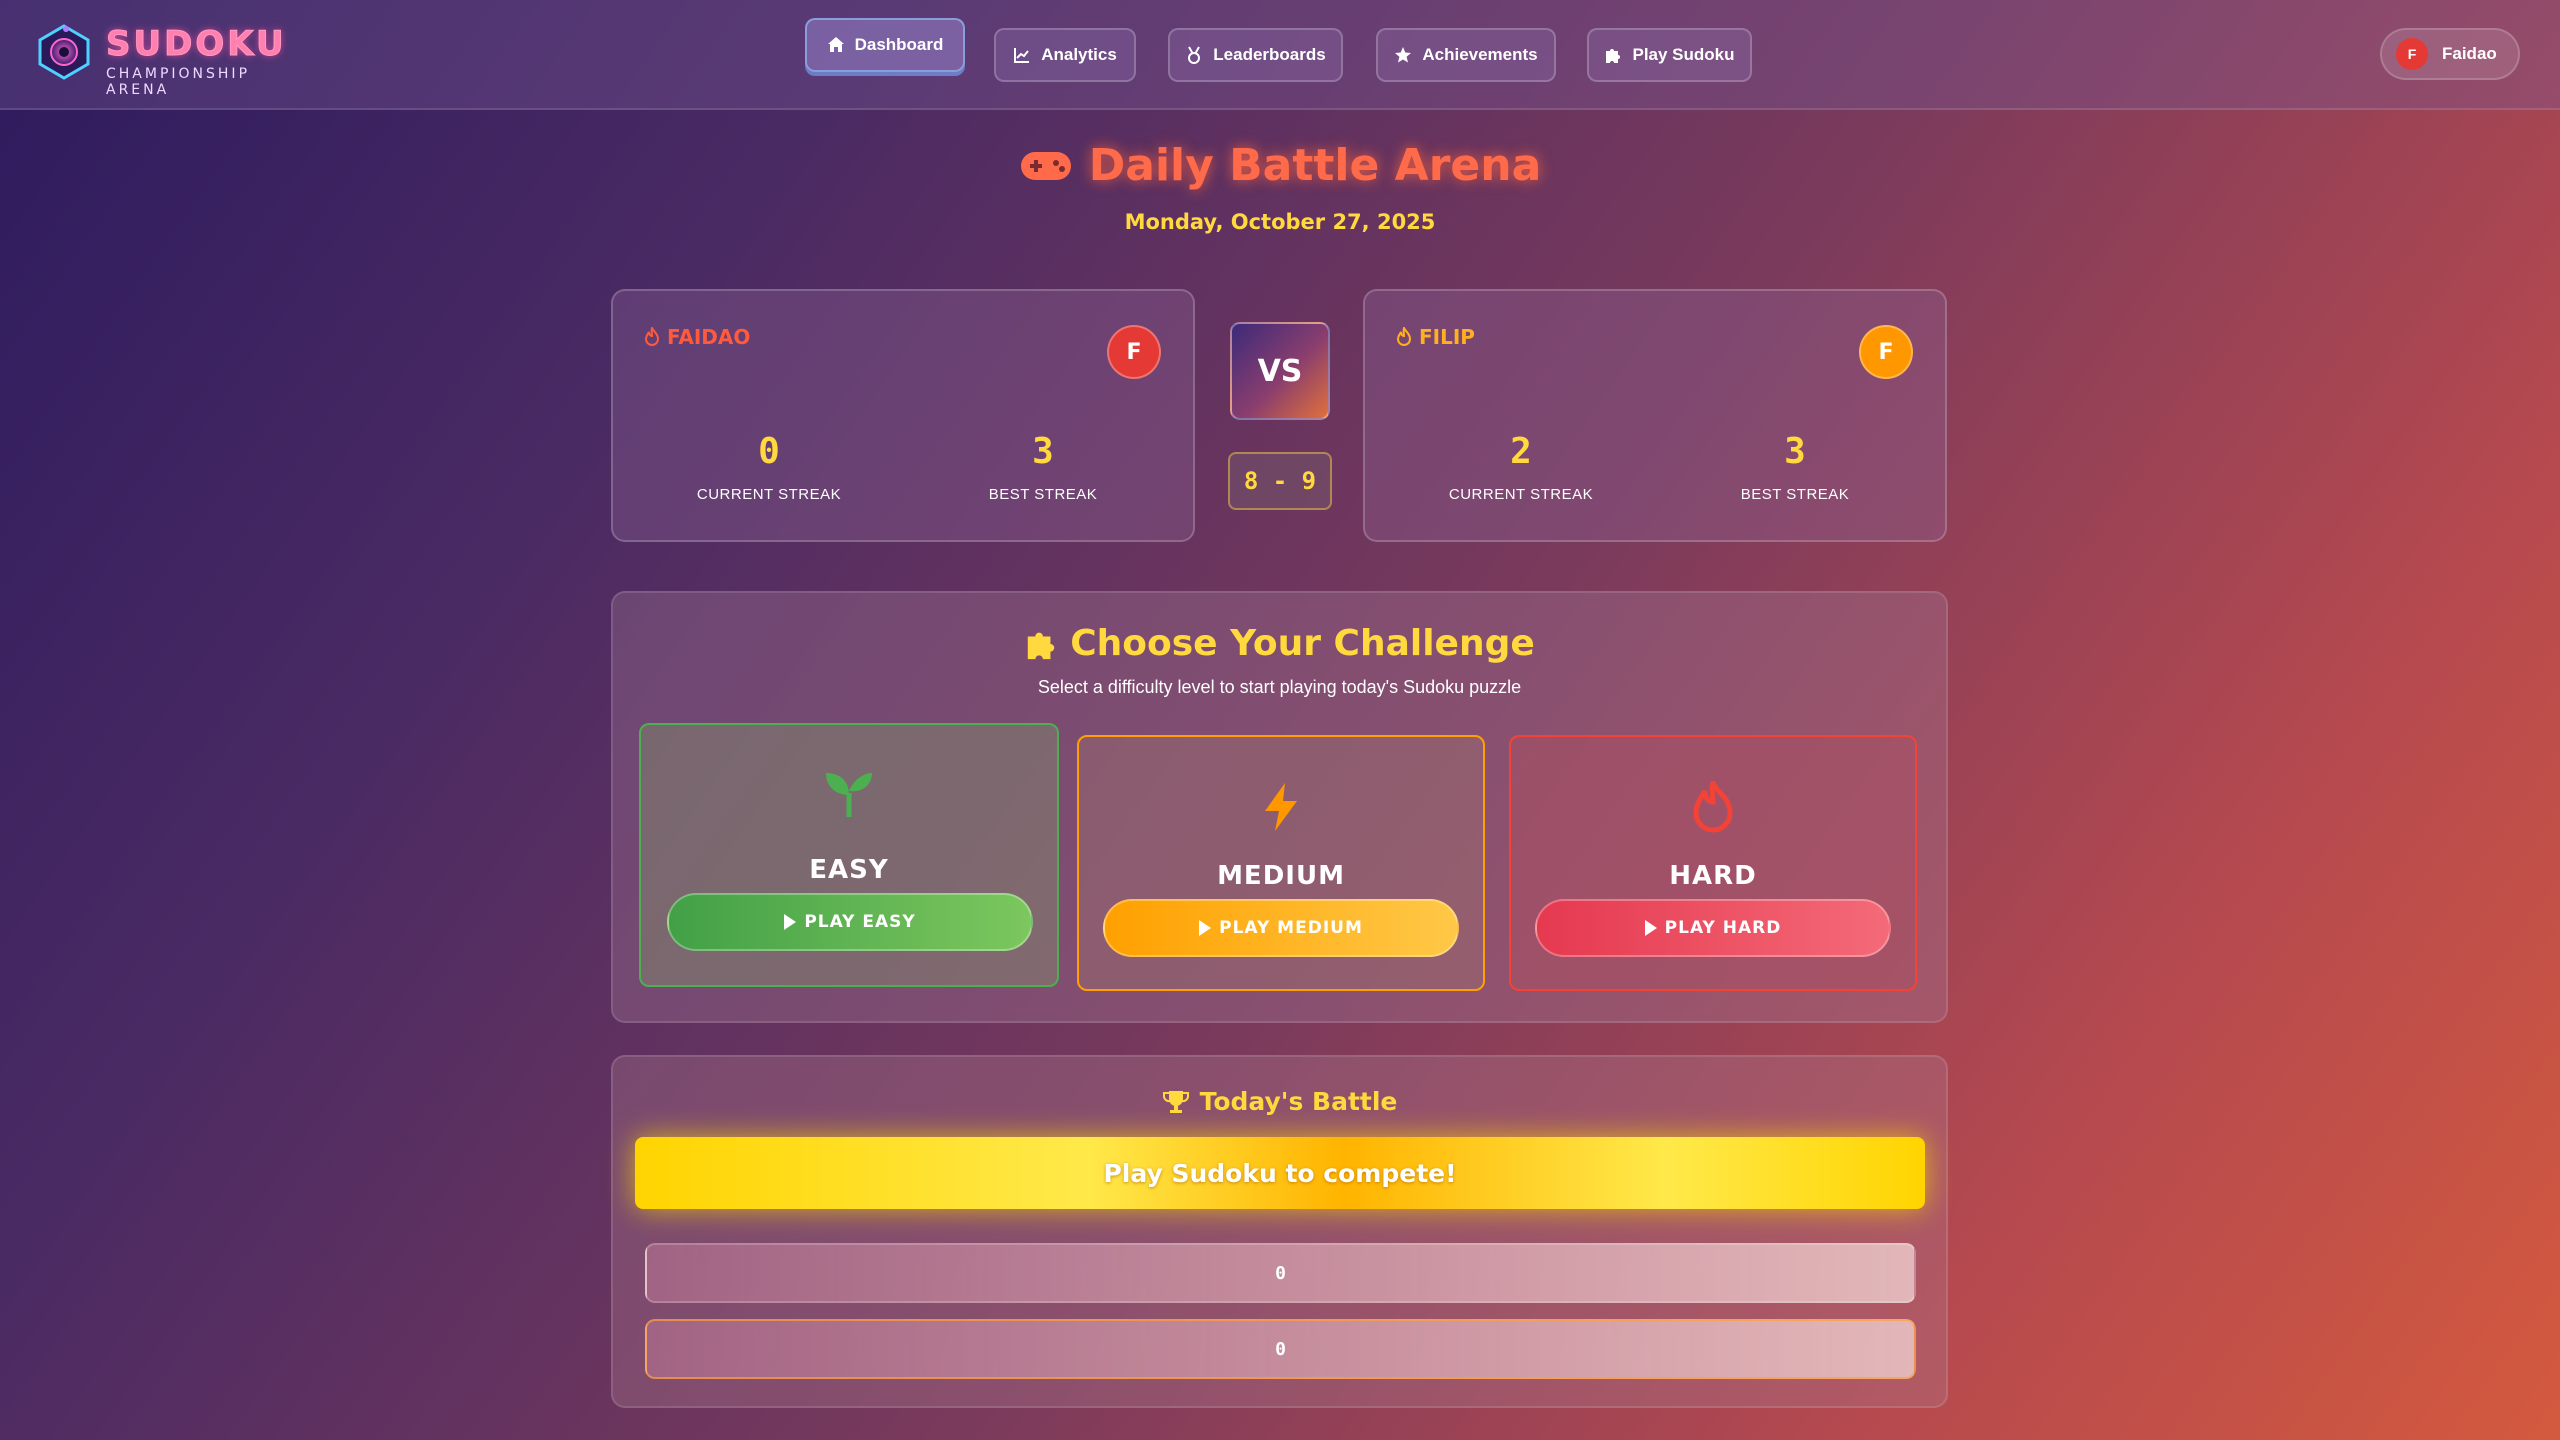 The image size is (2560, 1440). I want to click on difficulty-card-medium: MEDIUM PLAY MEDIUM, so click(1281, 863).